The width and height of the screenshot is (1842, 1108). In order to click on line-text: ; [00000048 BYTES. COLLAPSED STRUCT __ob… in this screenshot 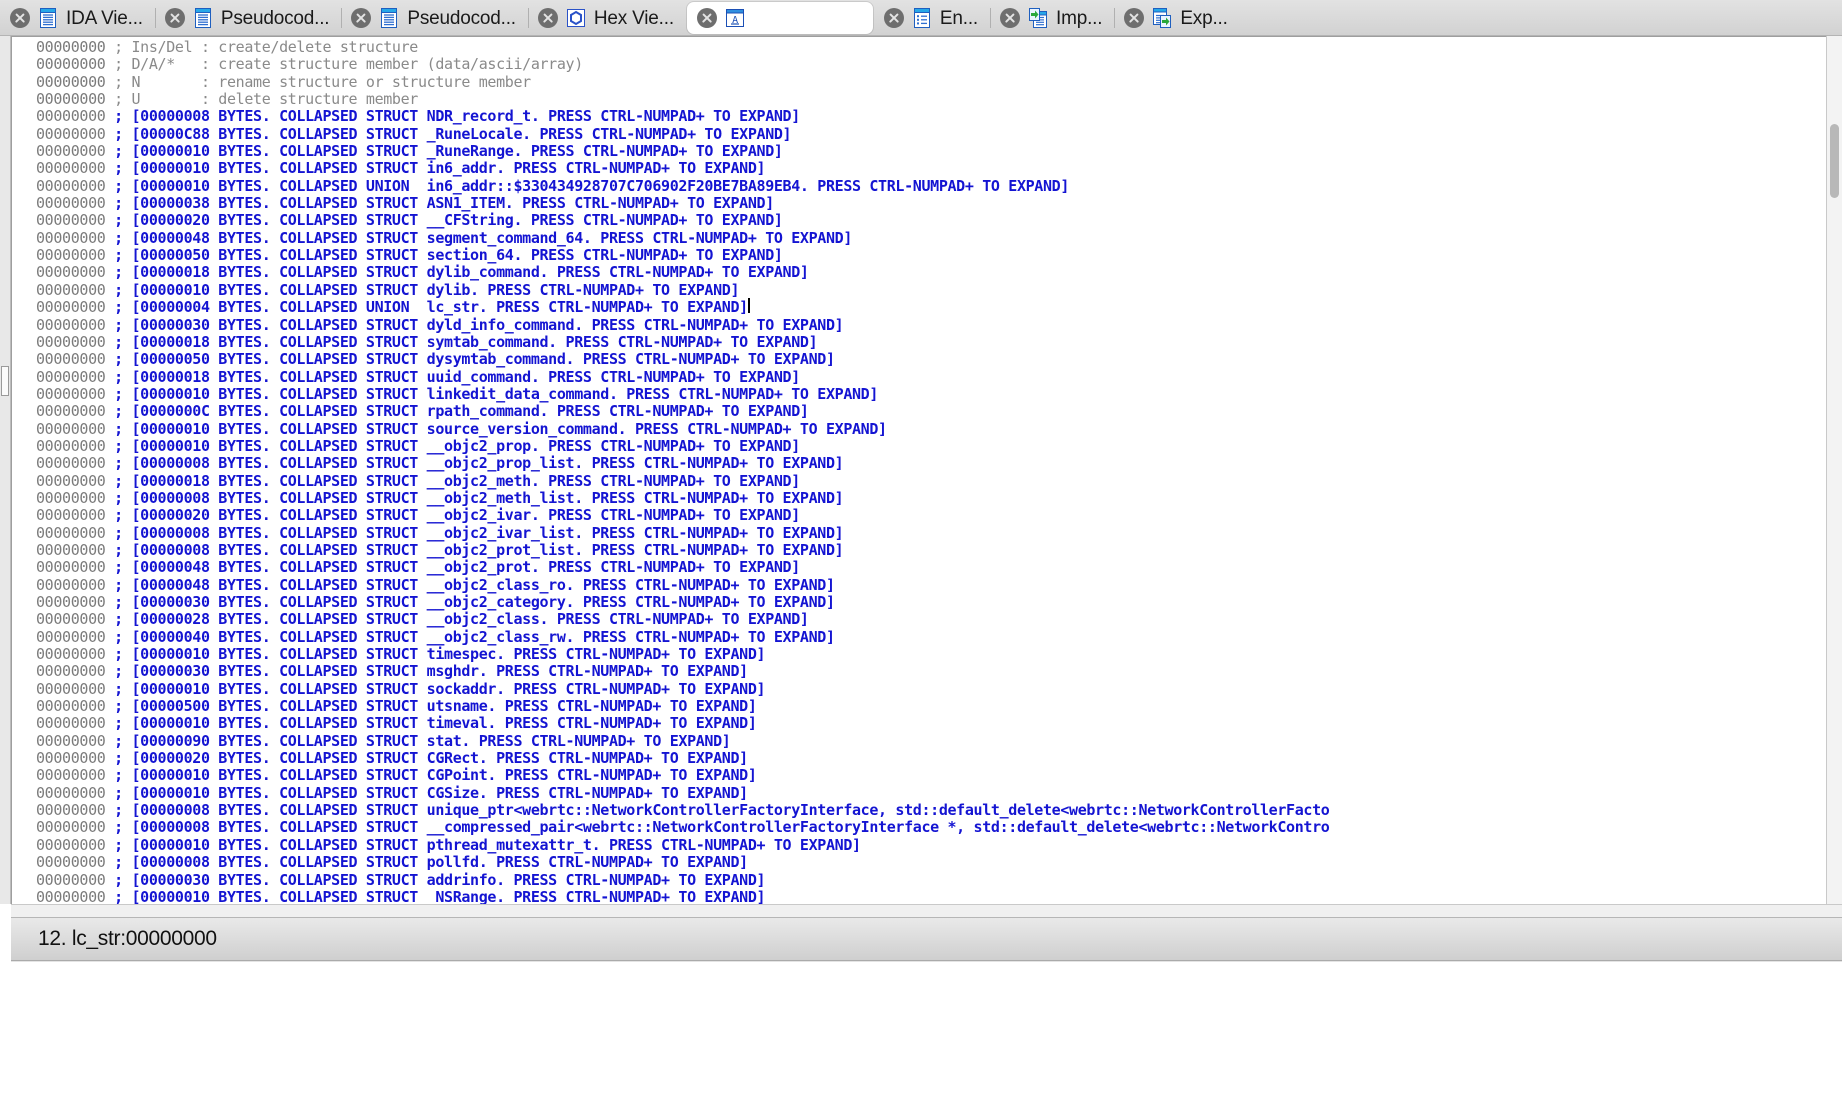, I will do `click(457, 567)`.